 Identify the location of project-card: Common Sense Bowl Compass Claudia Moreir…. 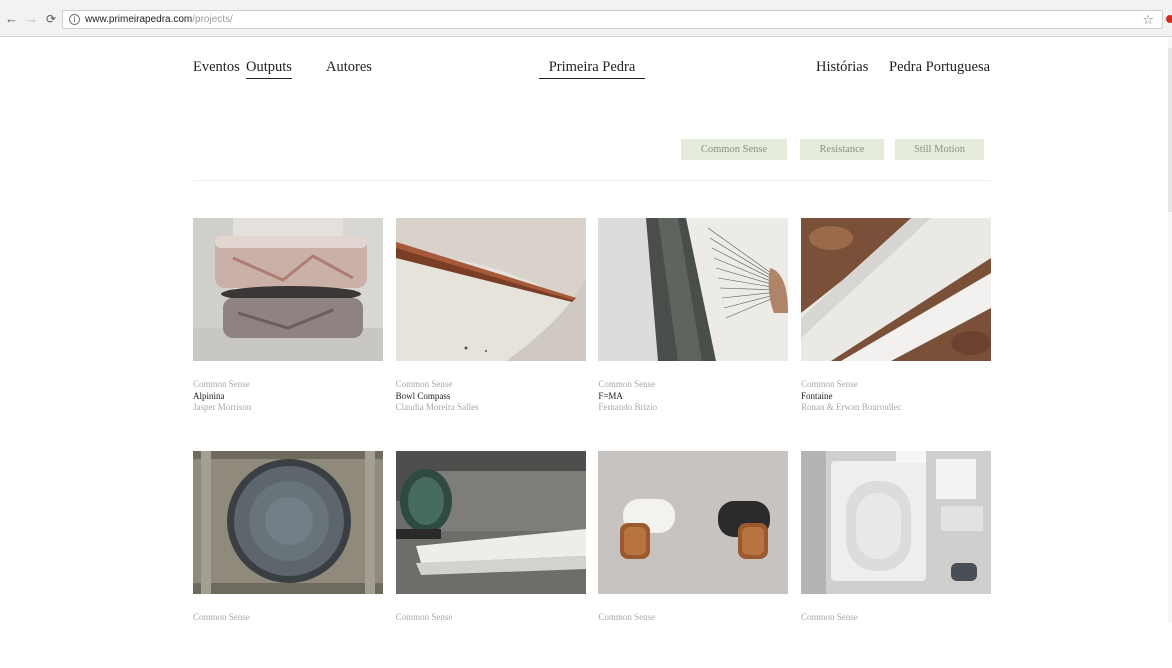
(490, 326).